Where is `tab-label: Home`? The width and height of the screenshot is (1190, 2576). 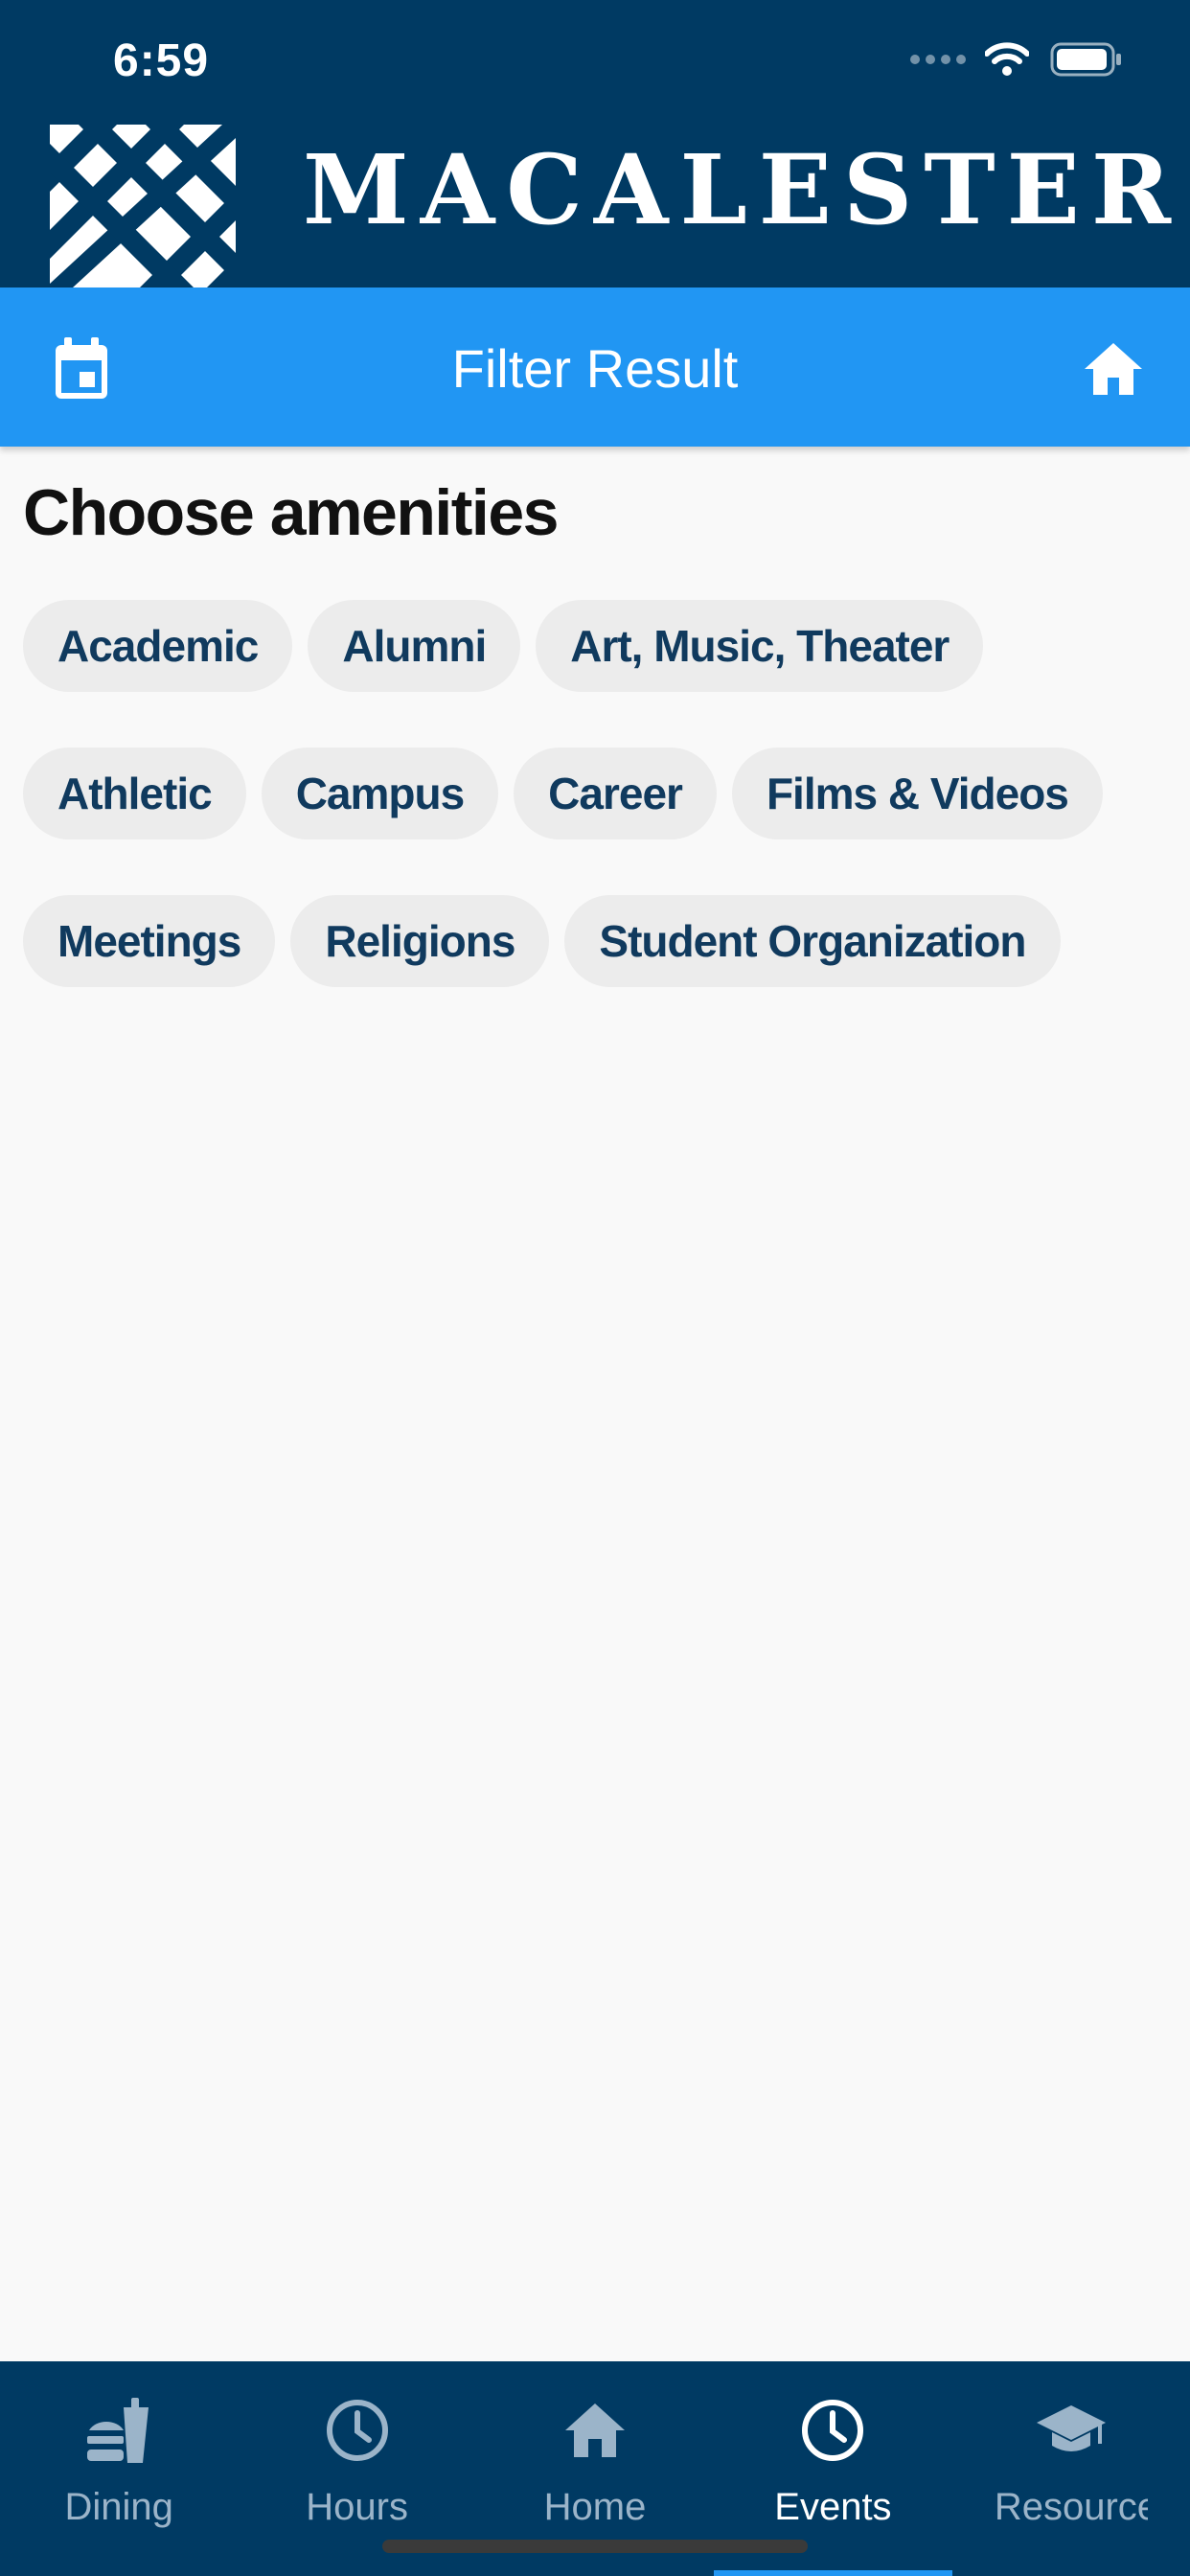 tab-label: Home is located at coordinates (595, 2507).